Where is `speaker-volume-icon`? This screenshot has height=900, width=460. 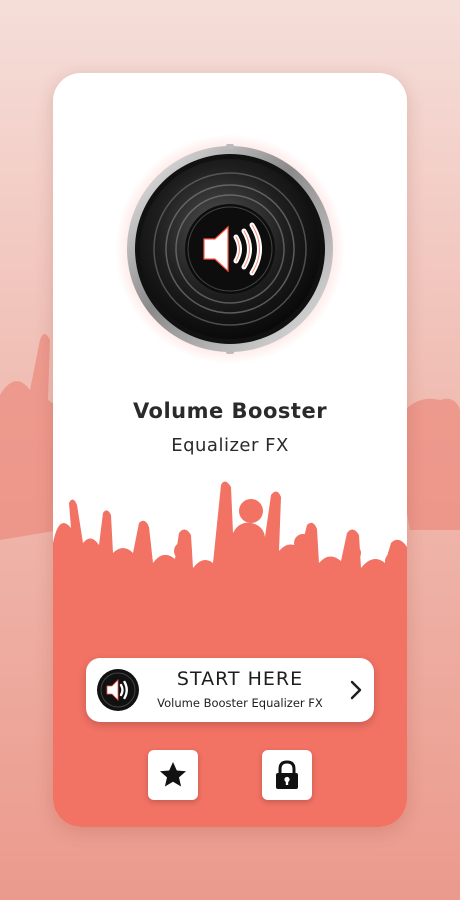 speaker-volume-icon is located at coordinates (118, 690).